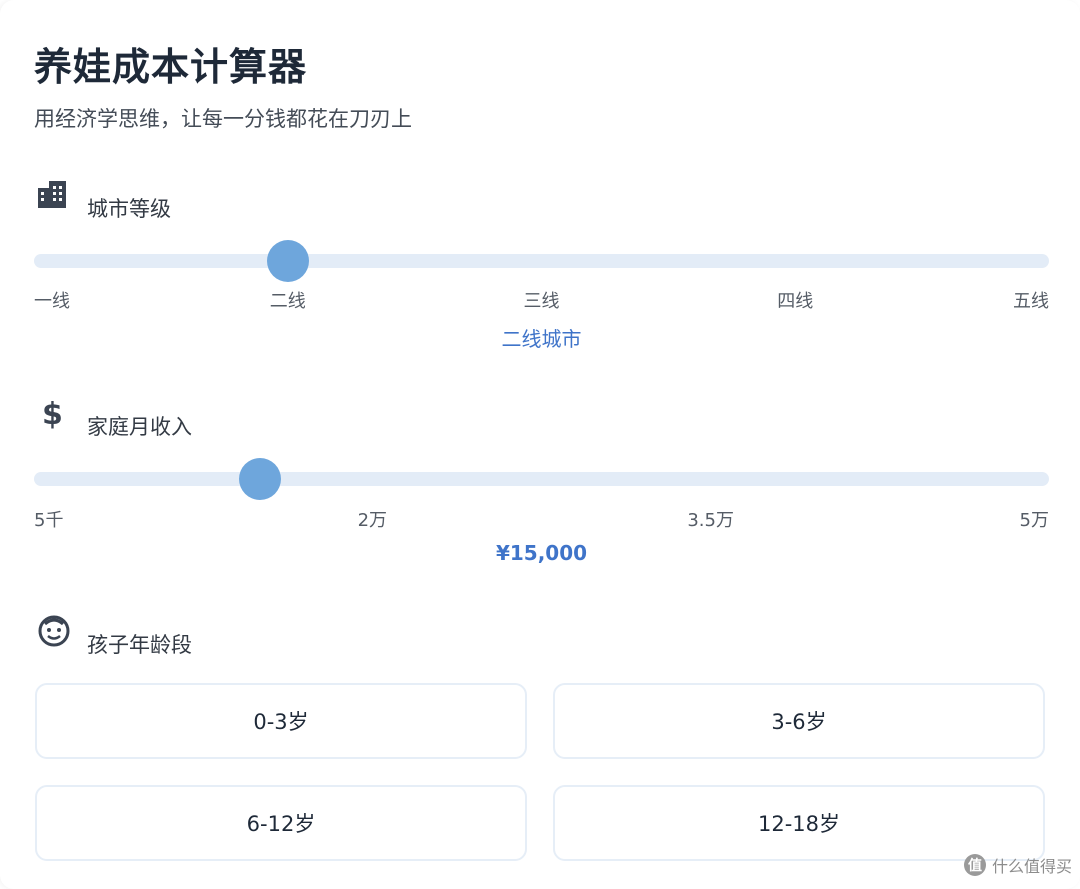 The width and height of the screenshot is (1080, 889). I want to click on page-title: 养娃成本计算器, so click(171, 67).